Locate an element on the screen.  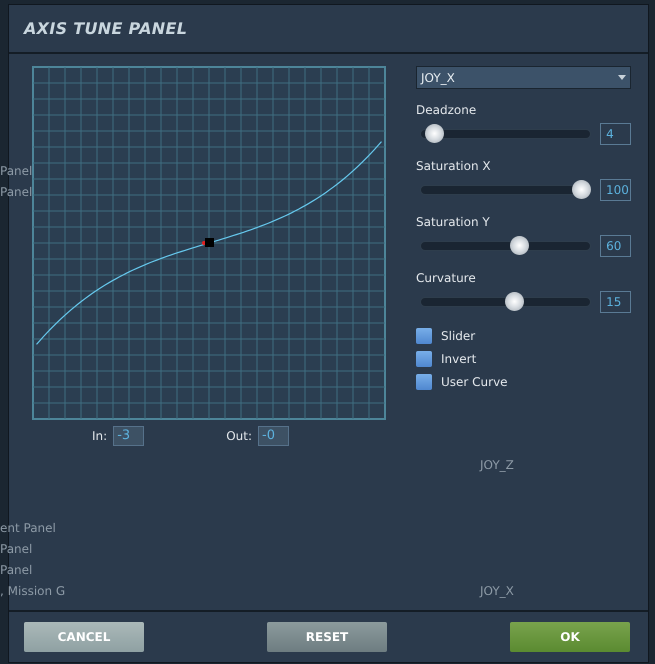
ok-button: OK is located at coordinates (570, 637).